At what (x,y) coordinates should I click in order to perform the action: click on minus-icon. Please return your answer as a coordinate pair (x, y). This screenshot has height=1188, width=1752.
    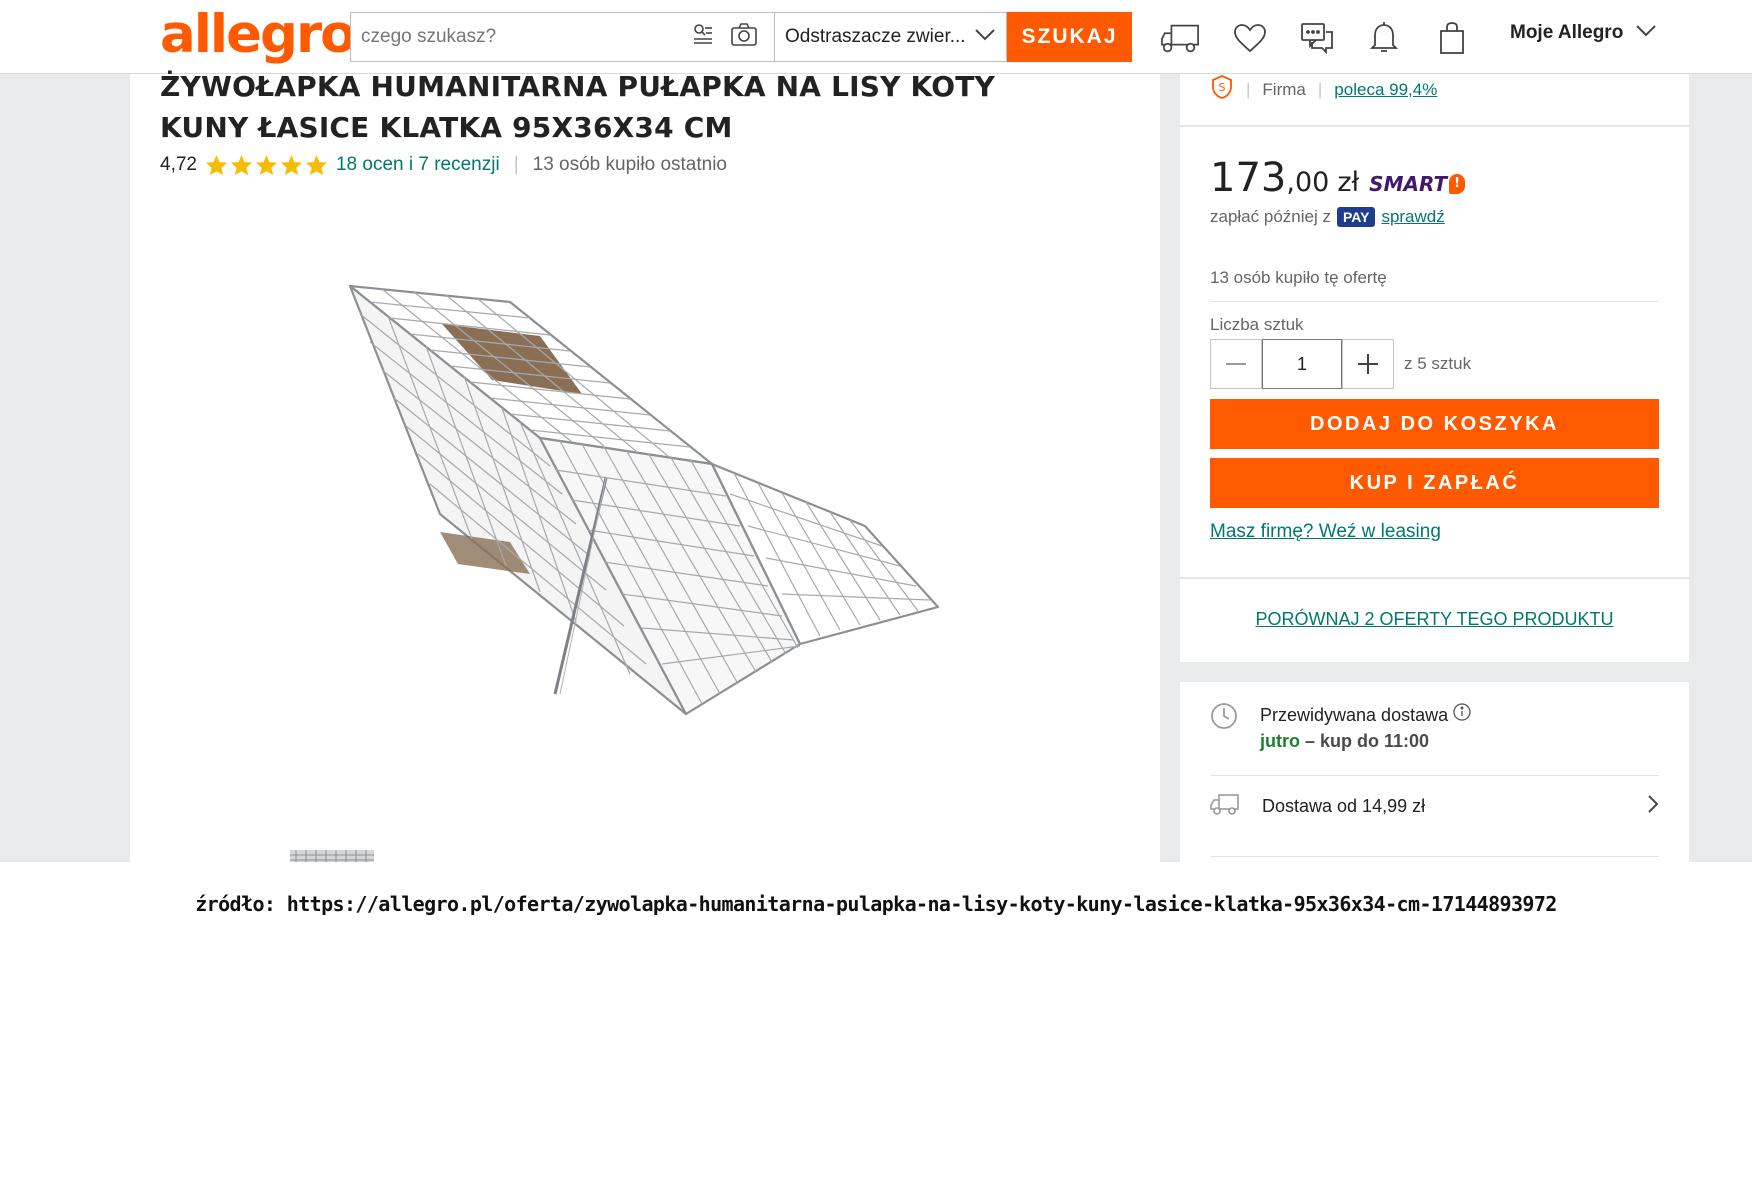
    Looking at the image, I should click on (1236, 364).